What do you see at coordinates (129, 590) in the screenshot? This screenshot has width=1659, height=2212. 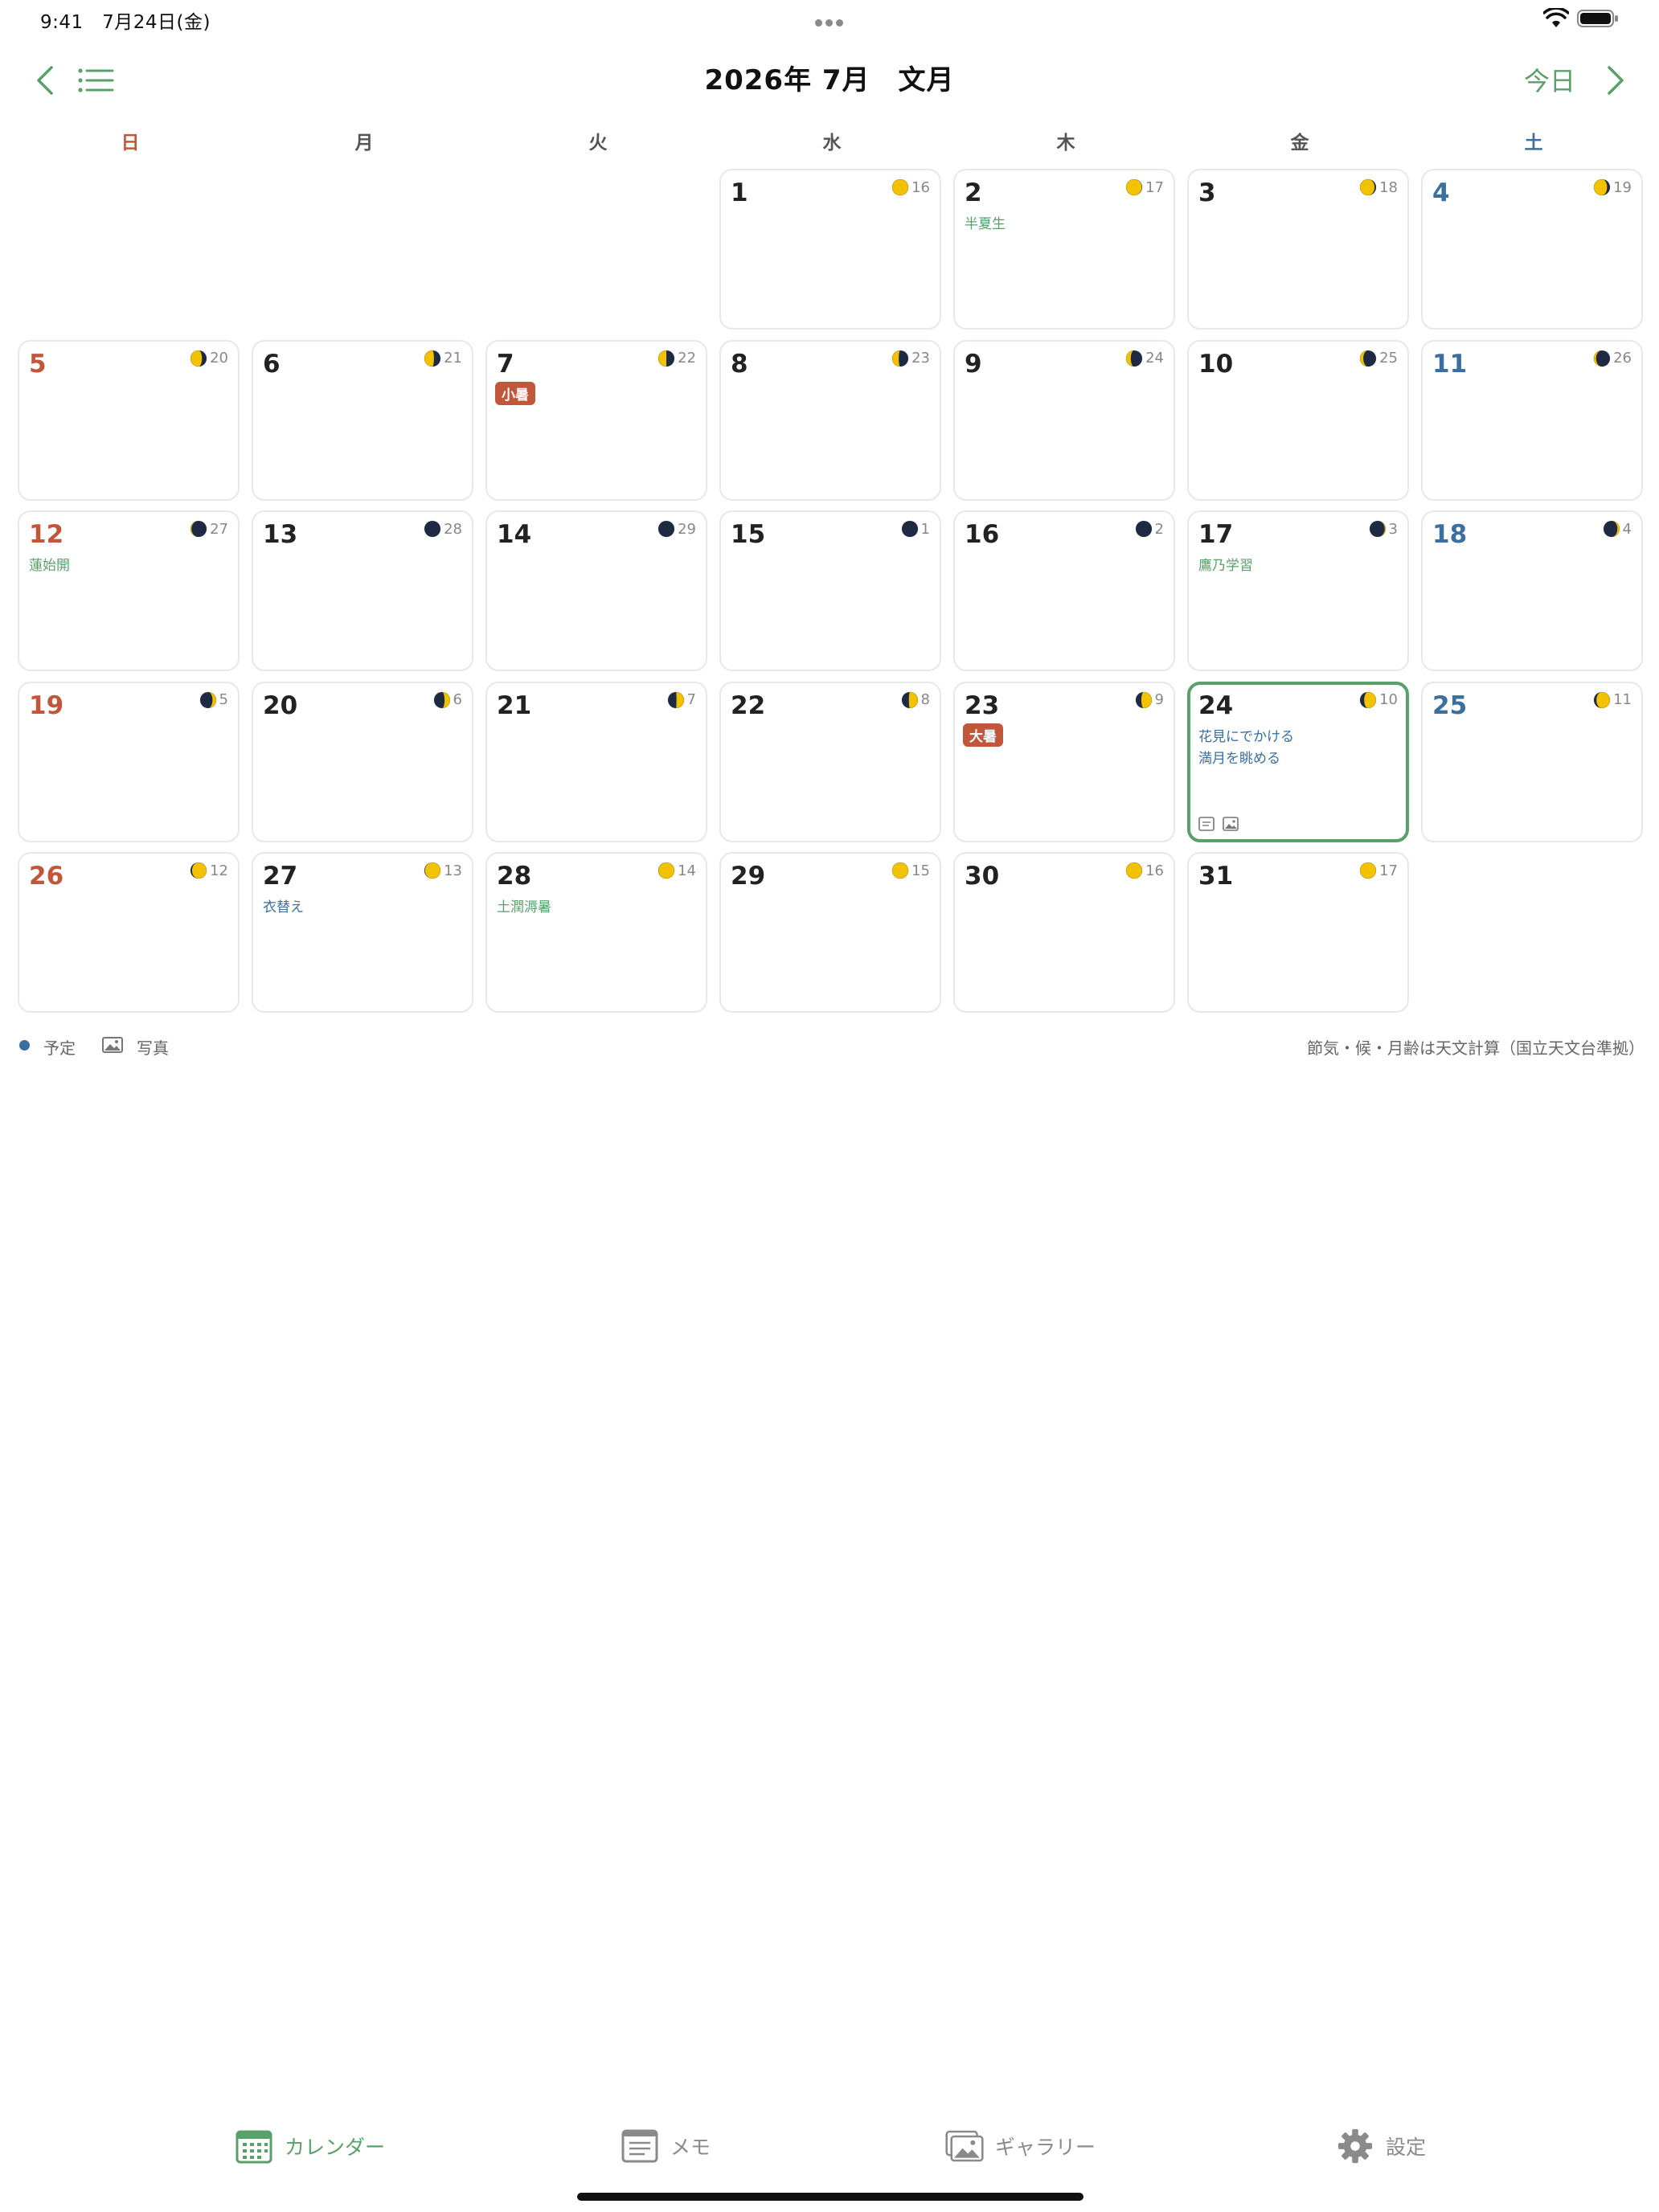 I see `day-cell: 12 27 蓮始開` at bounding box center [129, 590].